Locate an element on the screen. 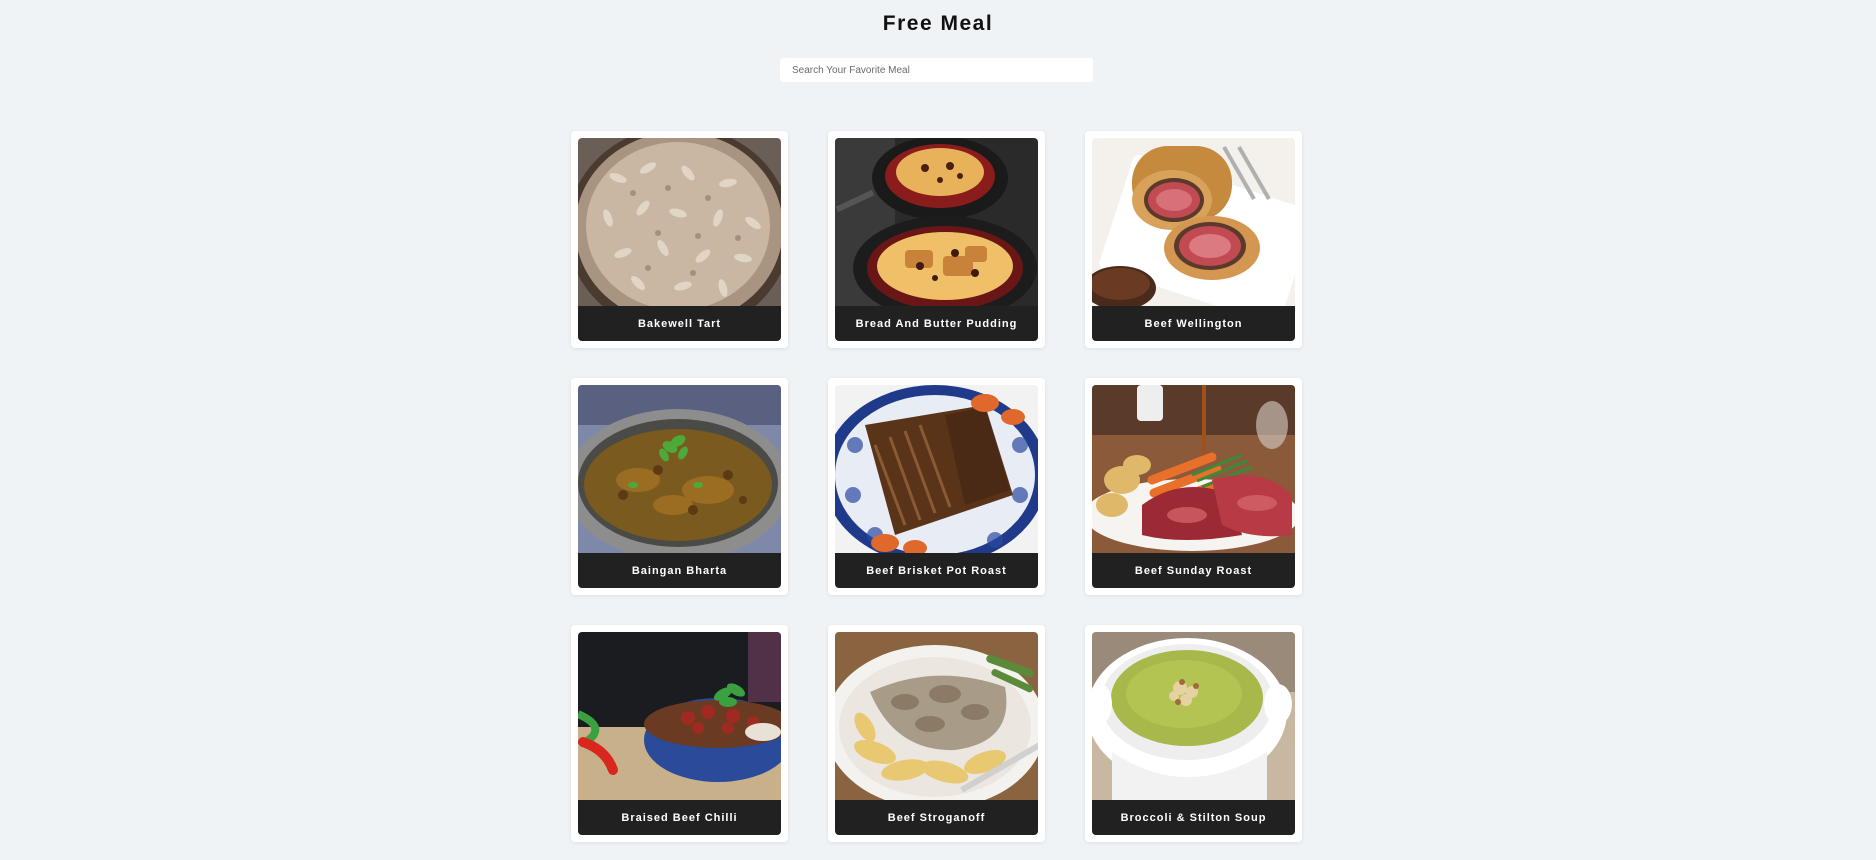 This screenshot has width=1876, height=860. meal-card: Braised Beef Chilli is located at coordinates (679, 733).